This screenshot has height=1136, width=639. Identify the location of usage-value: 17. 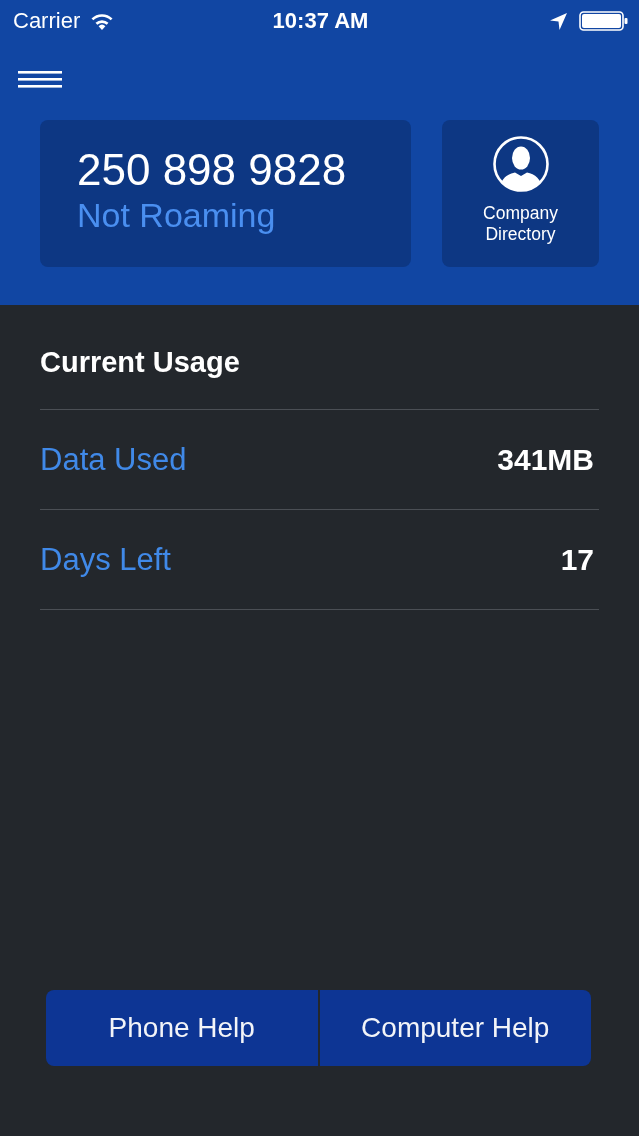
(577, 559).